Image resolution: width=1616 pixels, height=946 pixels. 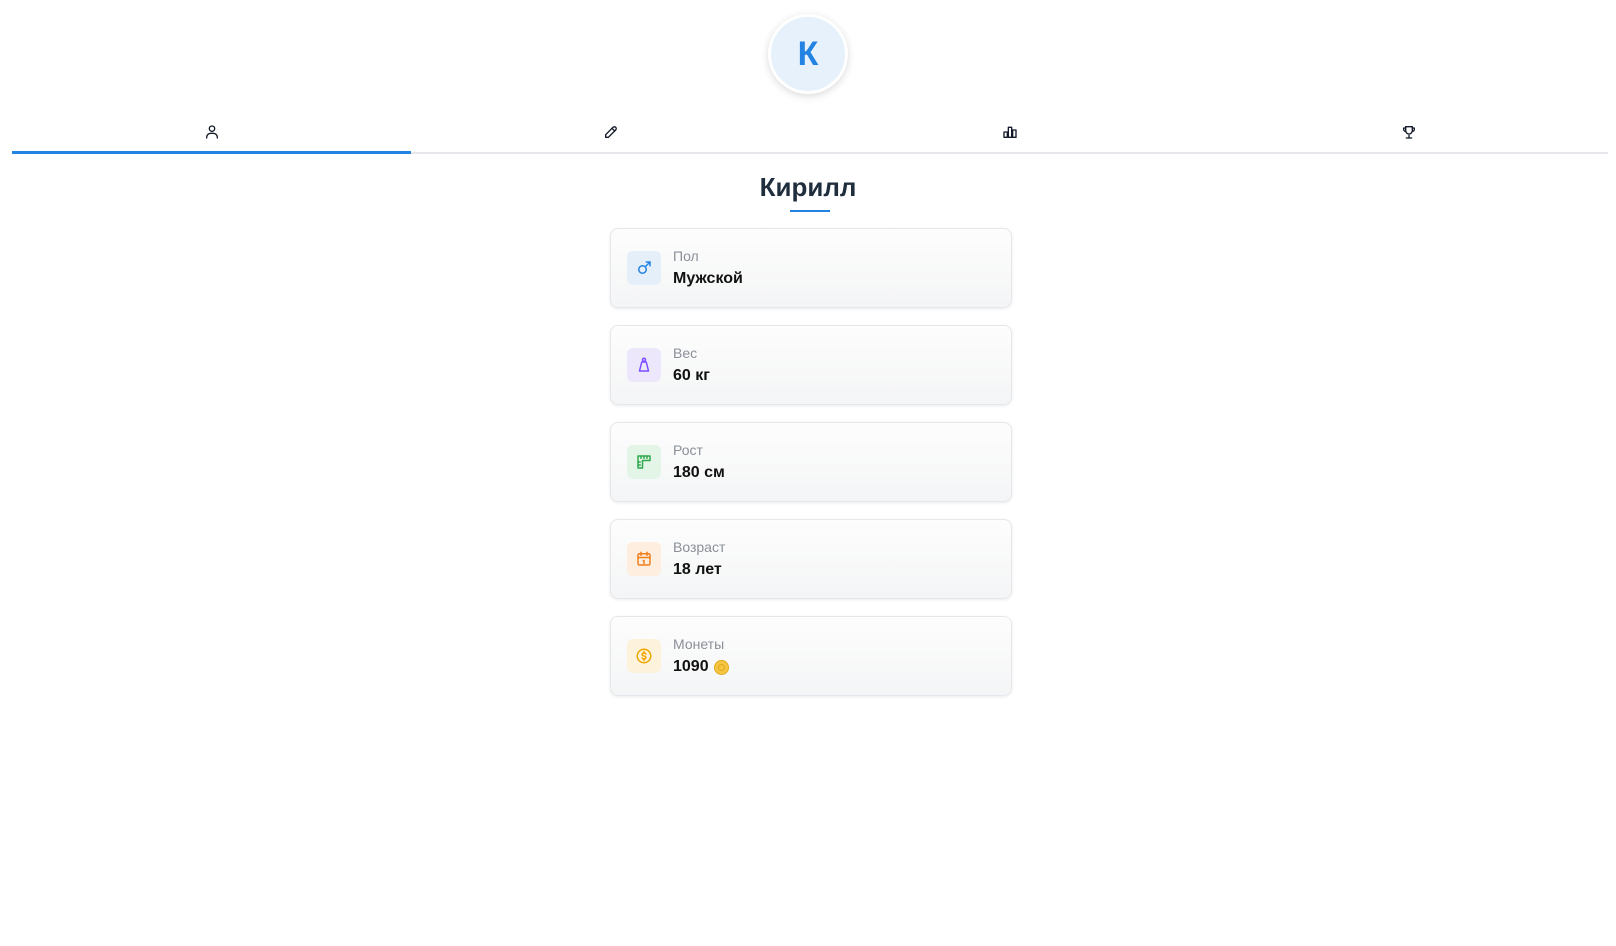 What do you see at coordinates (691, 375) in the screenshot?
I see `weight-value: 60 кг` at bounding box center [691, 375].